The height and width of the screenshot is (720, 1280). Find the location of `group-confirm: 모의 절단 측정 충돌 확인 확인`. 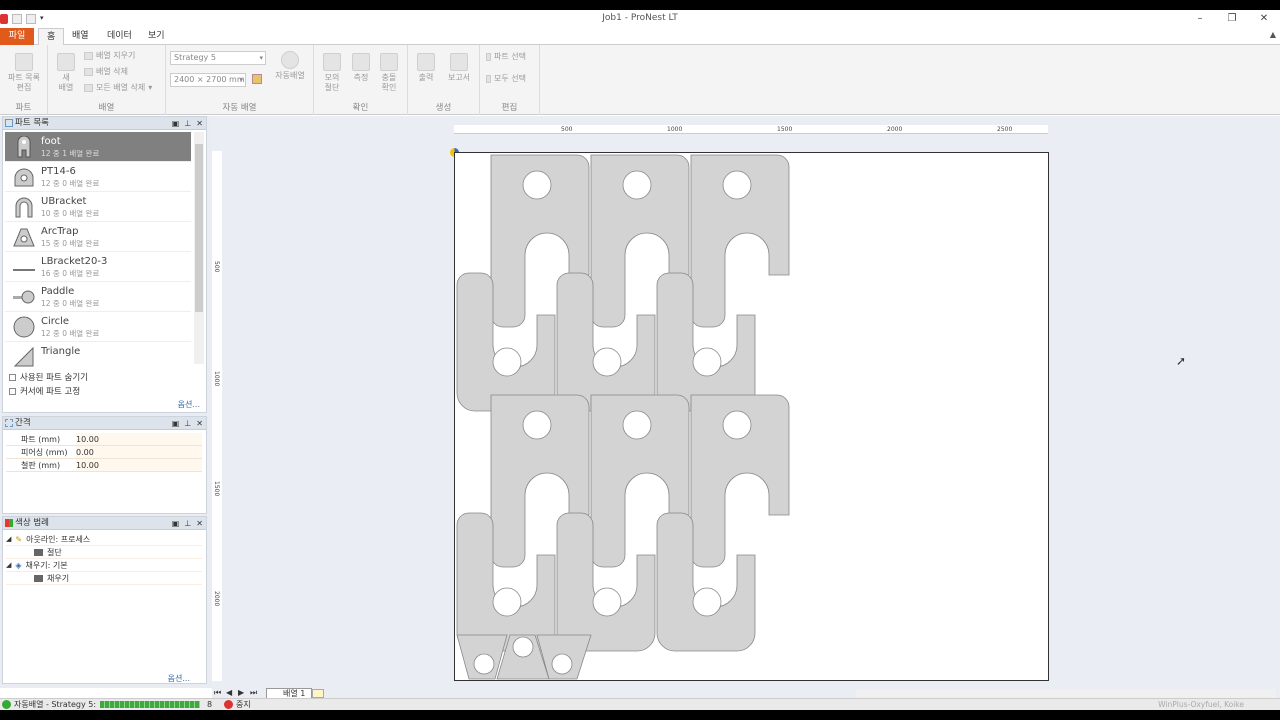

group-confirm: 모의 절단 측정 충돌 확인 확인 is located at coordinates (361, 80).